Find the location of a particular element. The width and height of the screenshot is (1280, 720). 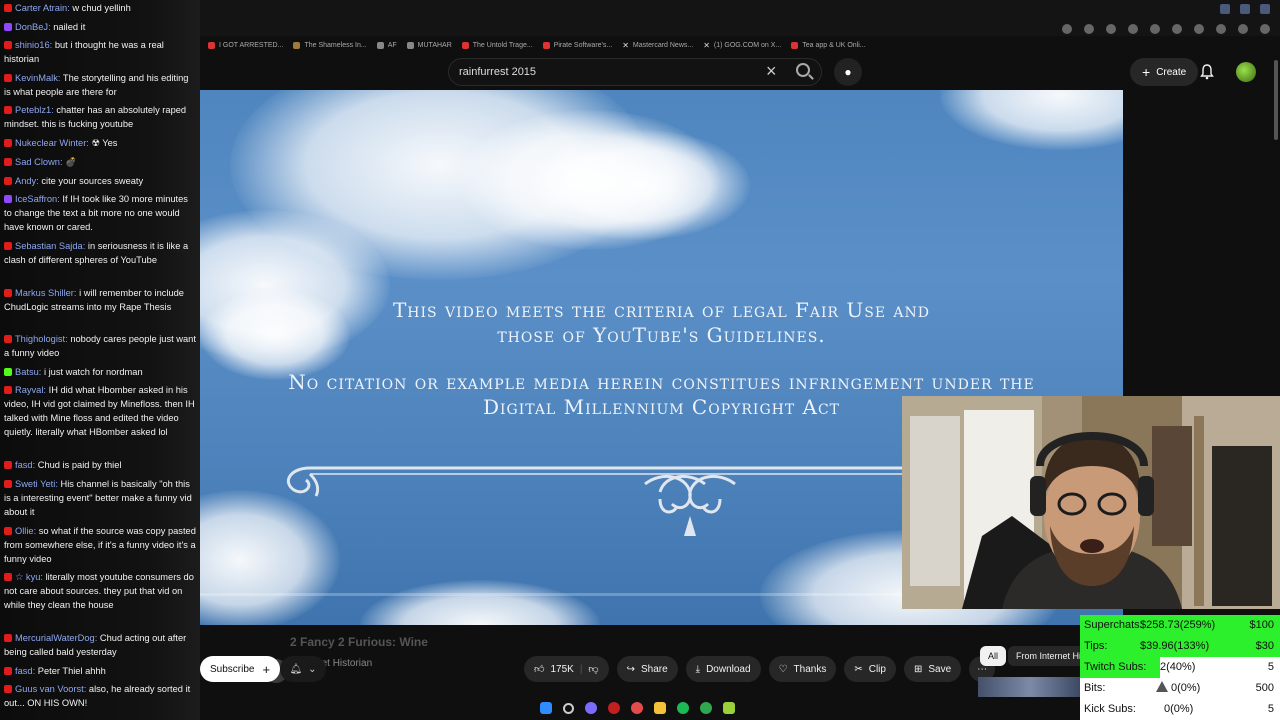

clip-button: ✂ Clip is located at coordinates (870, 669).